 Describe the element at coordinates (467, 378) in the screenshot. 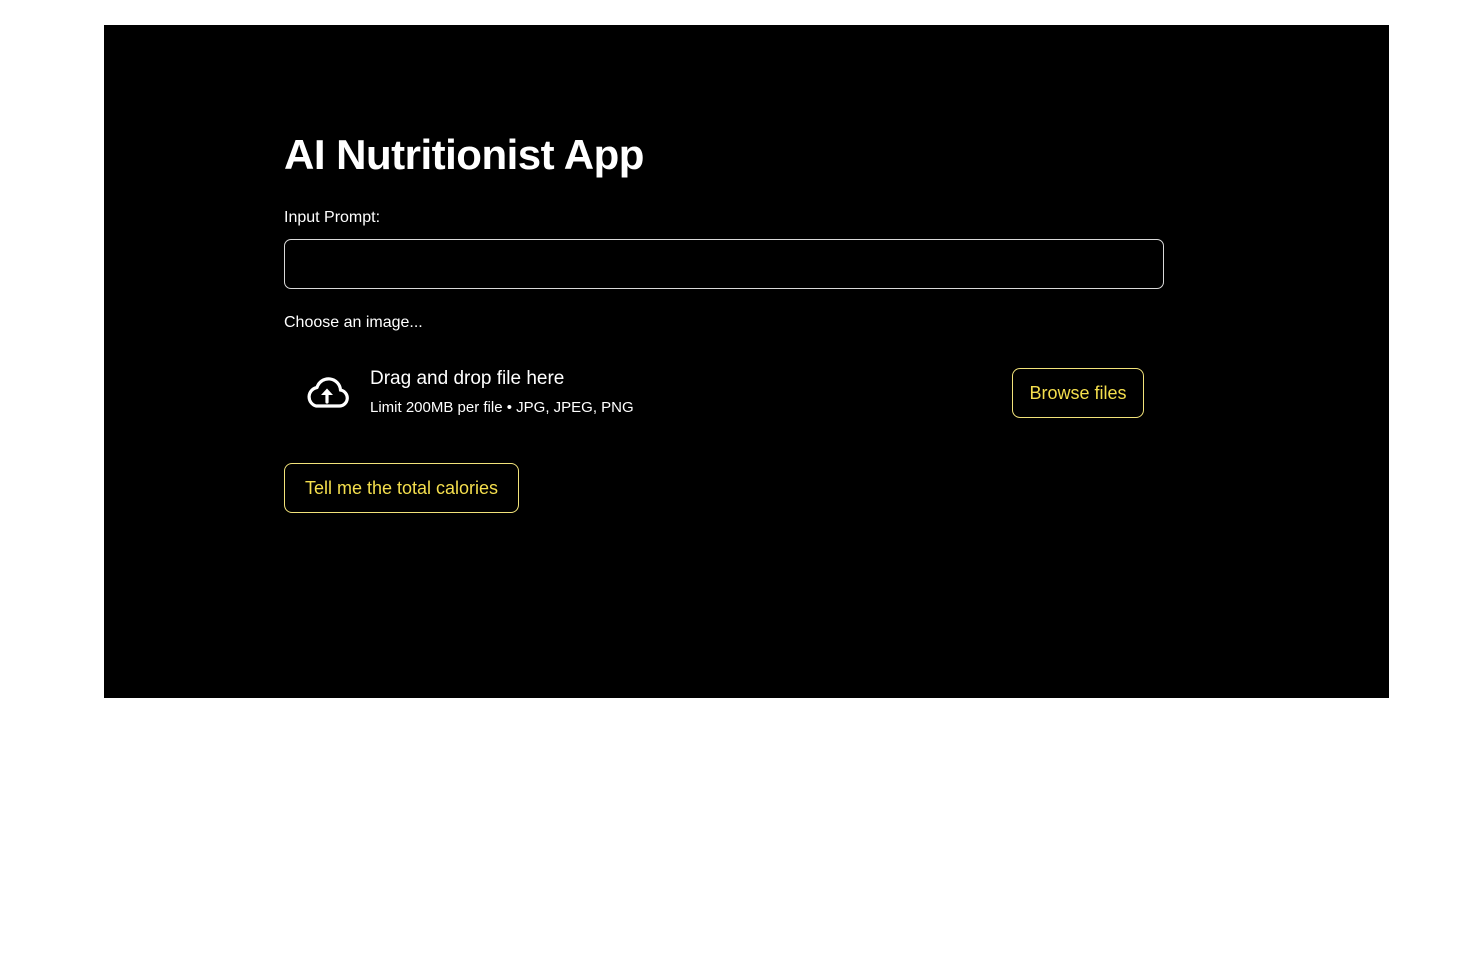

I see `dropzone-title: Drag and drop file here` at that location.